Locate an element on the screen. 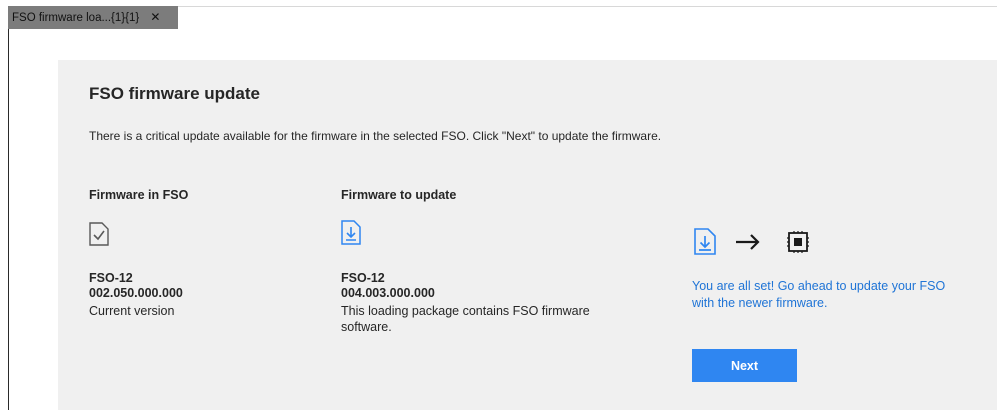 The width and height of the screenshot is (997, 410). tab-fso-firmware: FSO firmware loa...{1}{1} ✕ is located at coordinates (93, 17).